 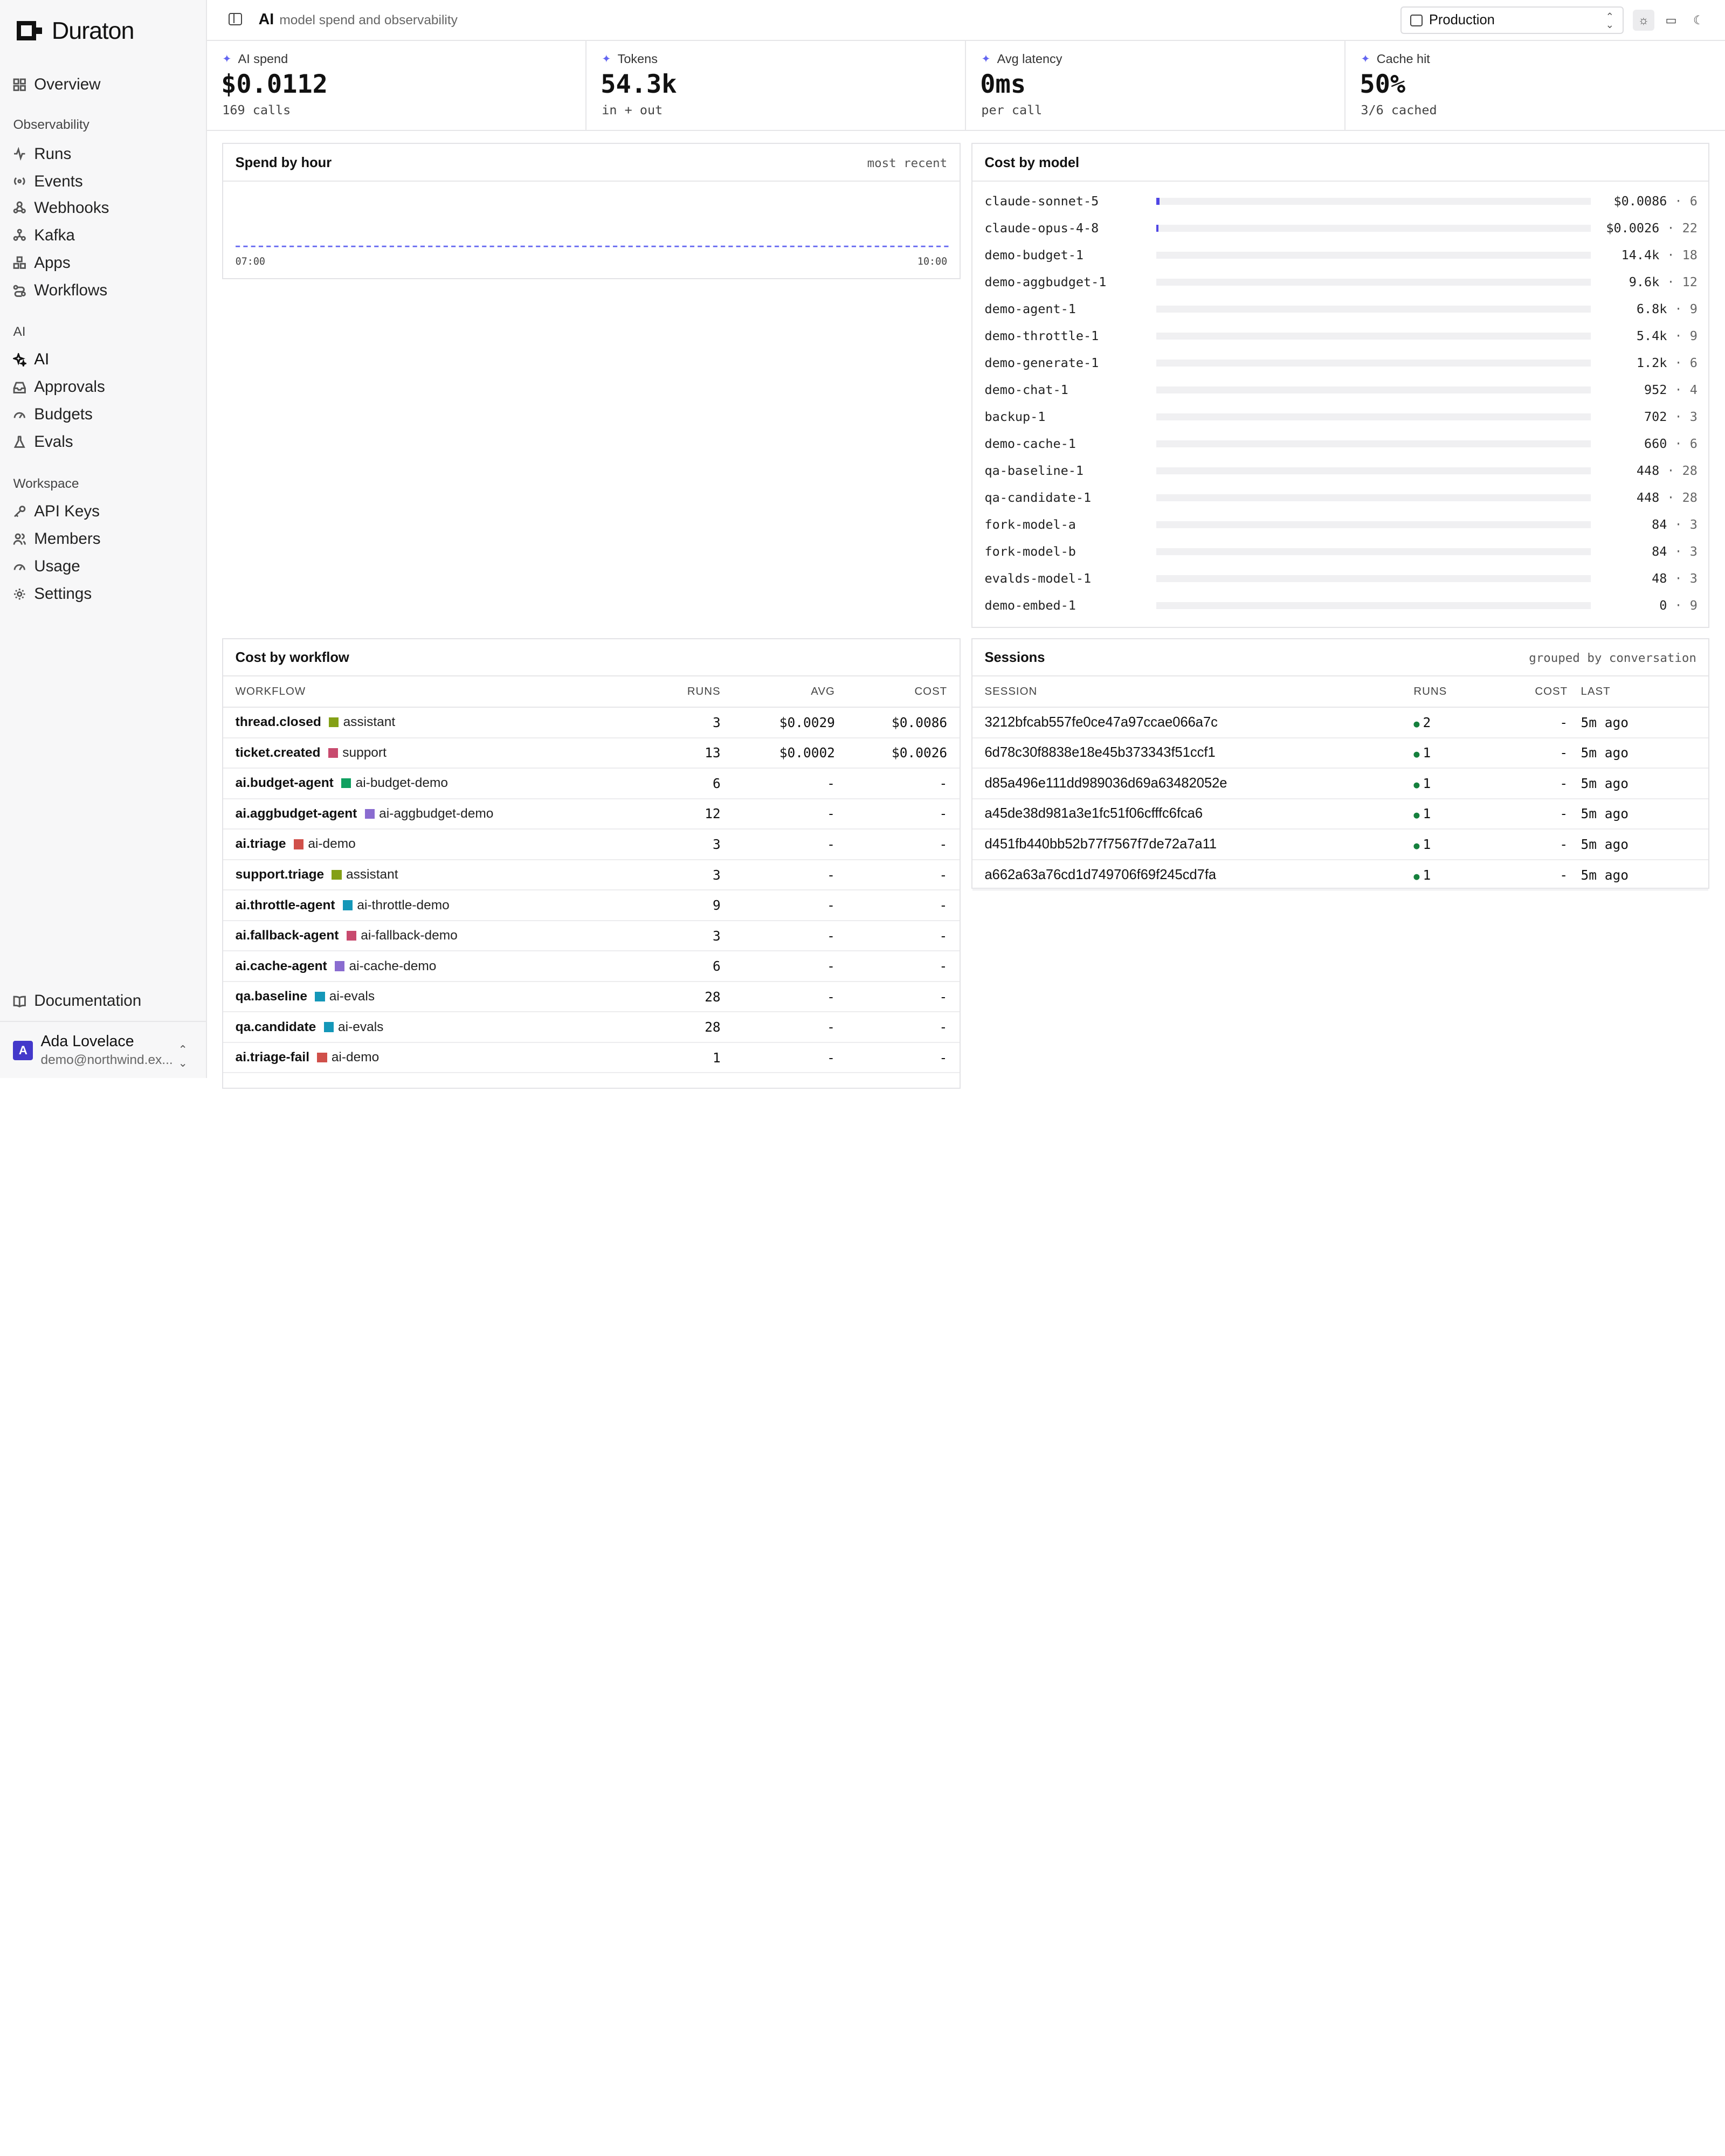 What do you see at coordinates (591, 844) in the screenshot?
I see `table-row: ai.triage ai-demo 3- -` at bounding box center [591, 844].